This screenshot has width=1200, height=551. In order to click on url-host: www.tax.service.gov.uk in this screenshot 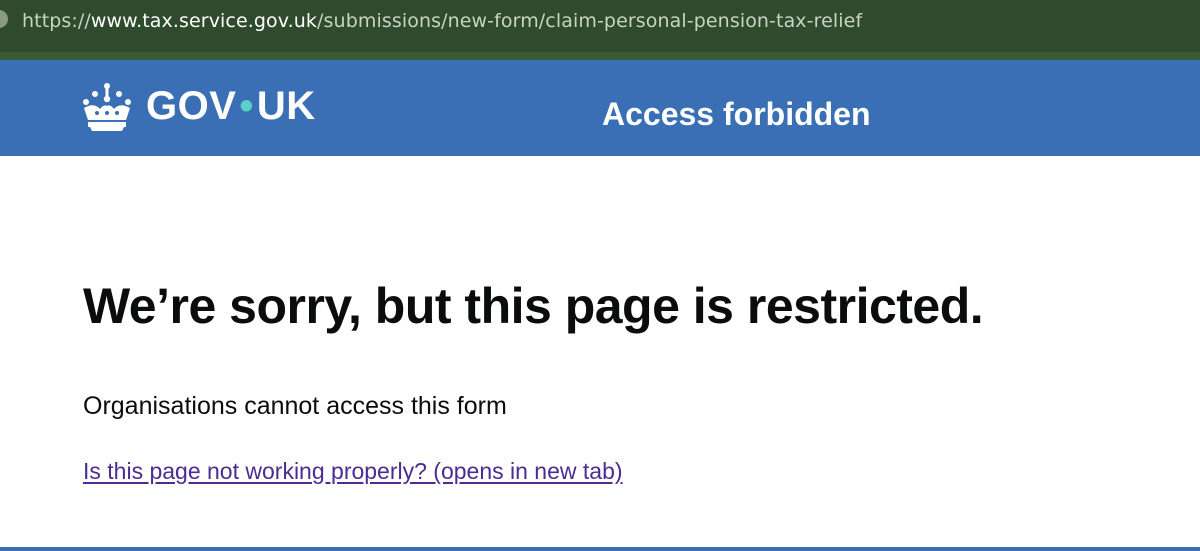, I will do `click(204, 21)`.